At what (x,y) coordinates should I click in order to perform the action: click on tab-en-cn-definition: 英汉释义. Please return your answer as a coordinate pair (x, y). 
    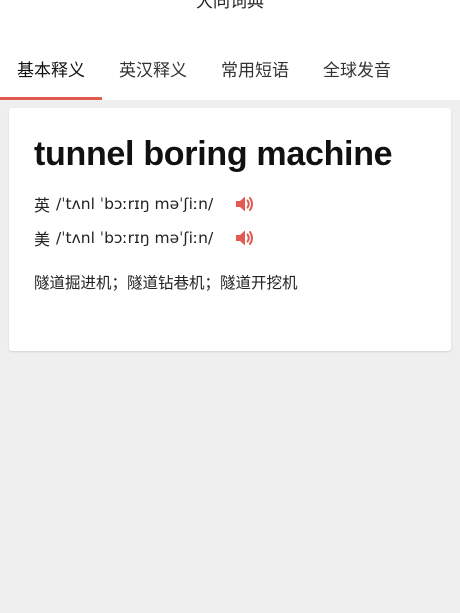
    Looking at the image, I should click on (153, 68).